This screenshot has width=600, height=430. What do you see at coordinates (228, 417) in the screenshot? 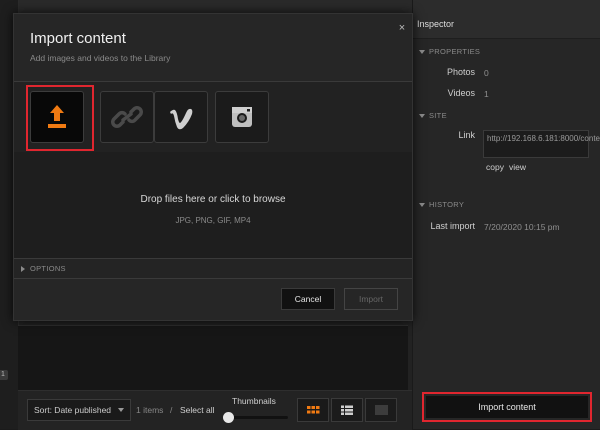
I see `slider-handle` at bounding box center [228, 417].